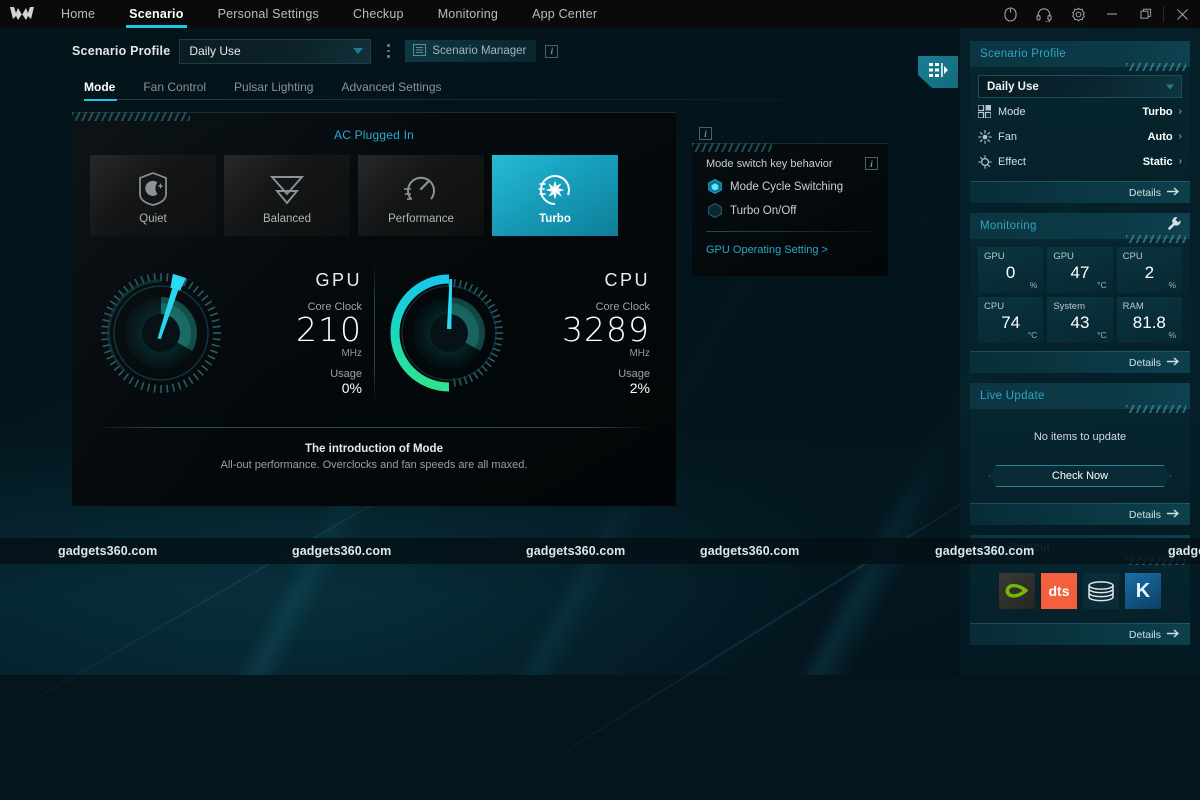 This screenshot has height=800, width=1200. I want to click on widget-scenario-profile: Scenario Profile Daily Use Mode Turbo ›, so click(1080, 122).